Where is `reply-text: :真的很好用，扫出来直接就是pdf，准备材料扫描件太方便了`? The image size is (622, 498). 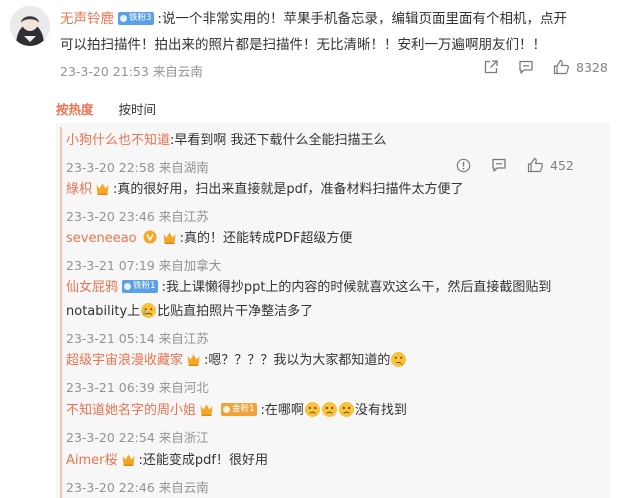
reply-text: :真的很好用，扫出来直接就是pdf，准备材料扫描件太方便了 is located at coordinates (288, 189).